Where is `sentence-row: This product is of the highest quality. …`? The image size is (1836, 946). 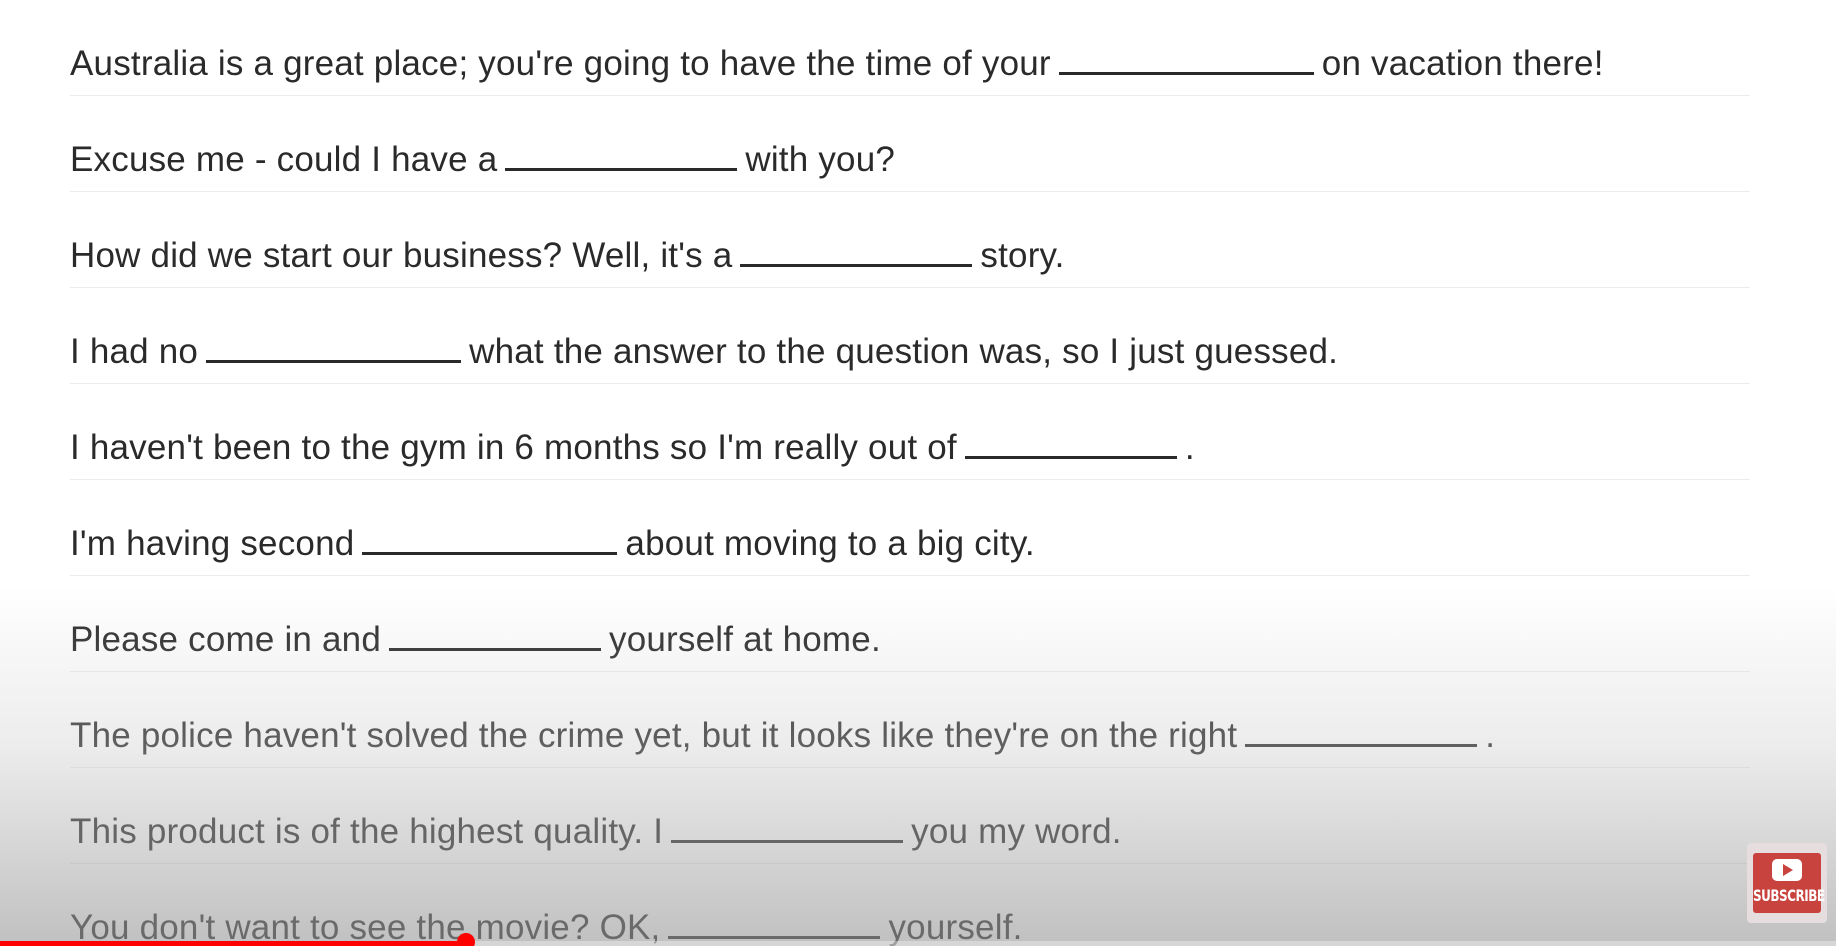 sentence-row: This product is of the highest quality. … is located at coordinates (910, 816).